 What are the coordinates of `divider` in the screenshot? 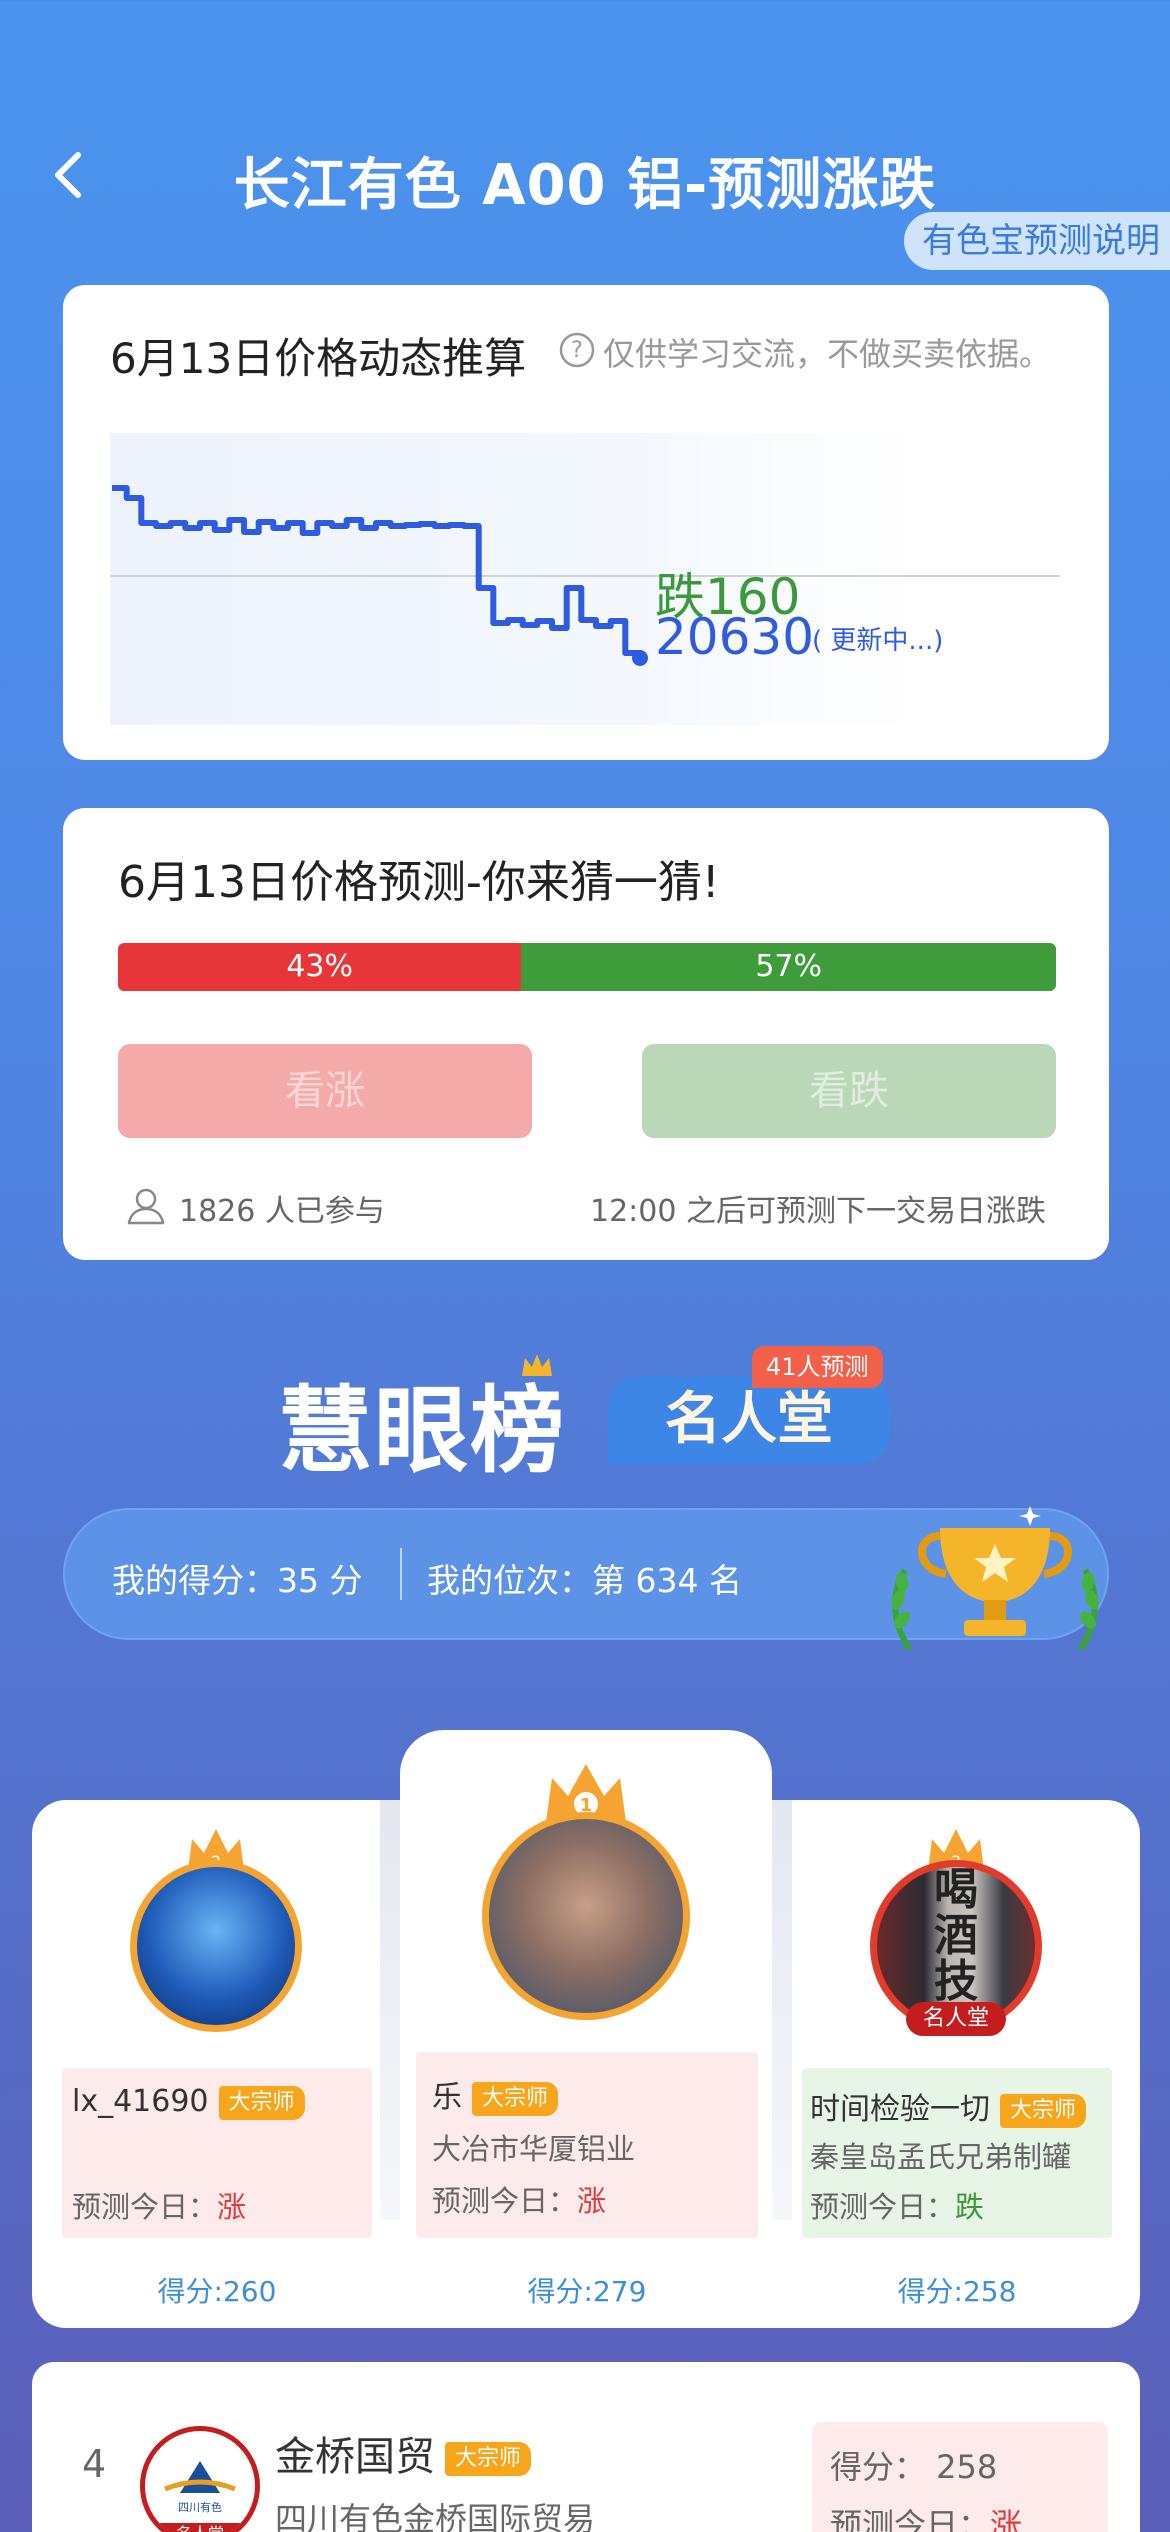 It's located at (401, 1574).